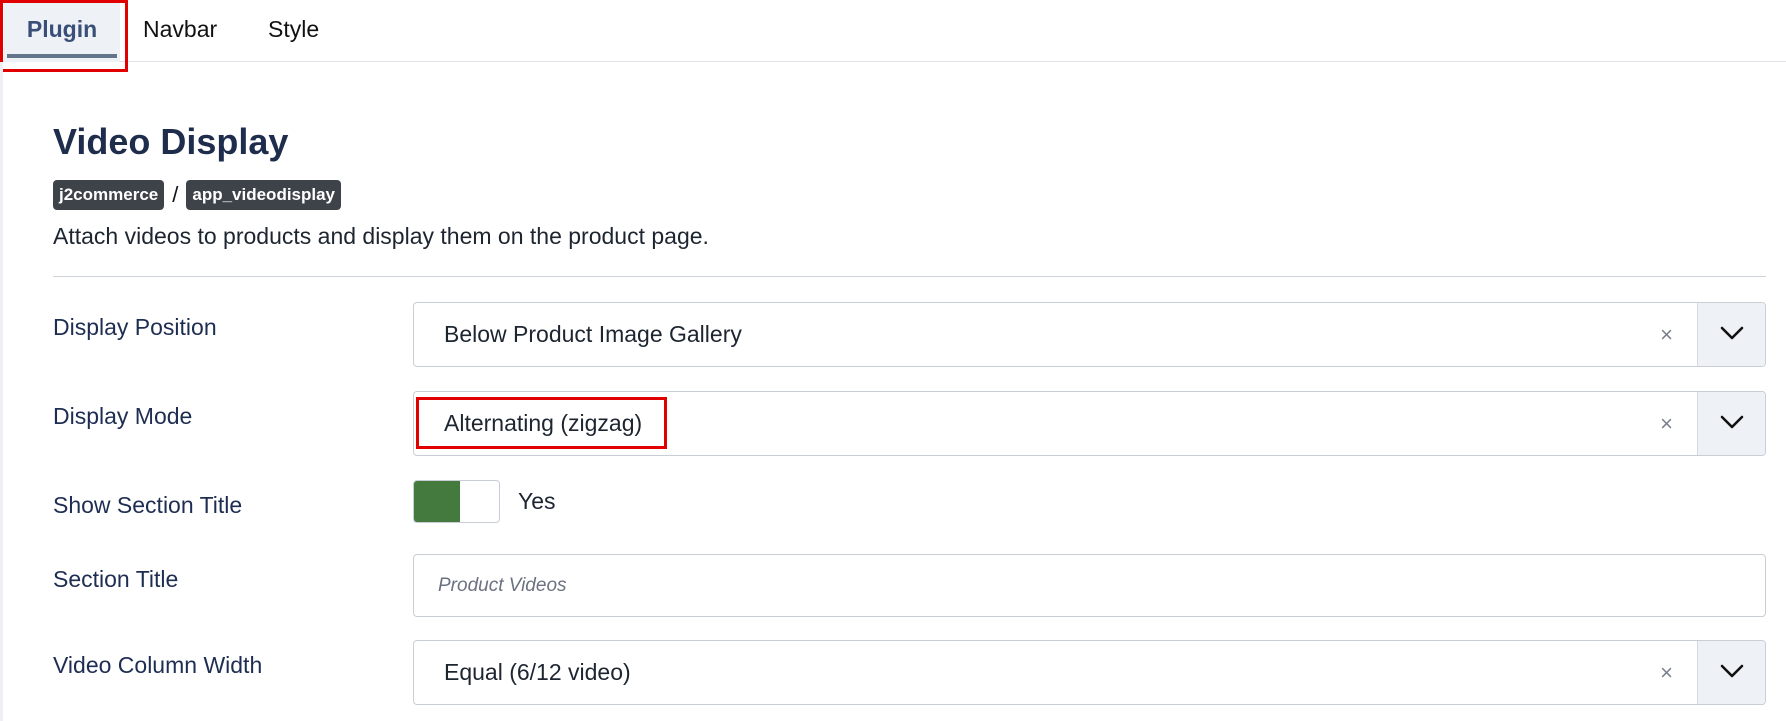 This screenshot has width=1786, height=721. I want to click on video-column-width-select: Equal (6/12 video) ×, so click(1089, 672).